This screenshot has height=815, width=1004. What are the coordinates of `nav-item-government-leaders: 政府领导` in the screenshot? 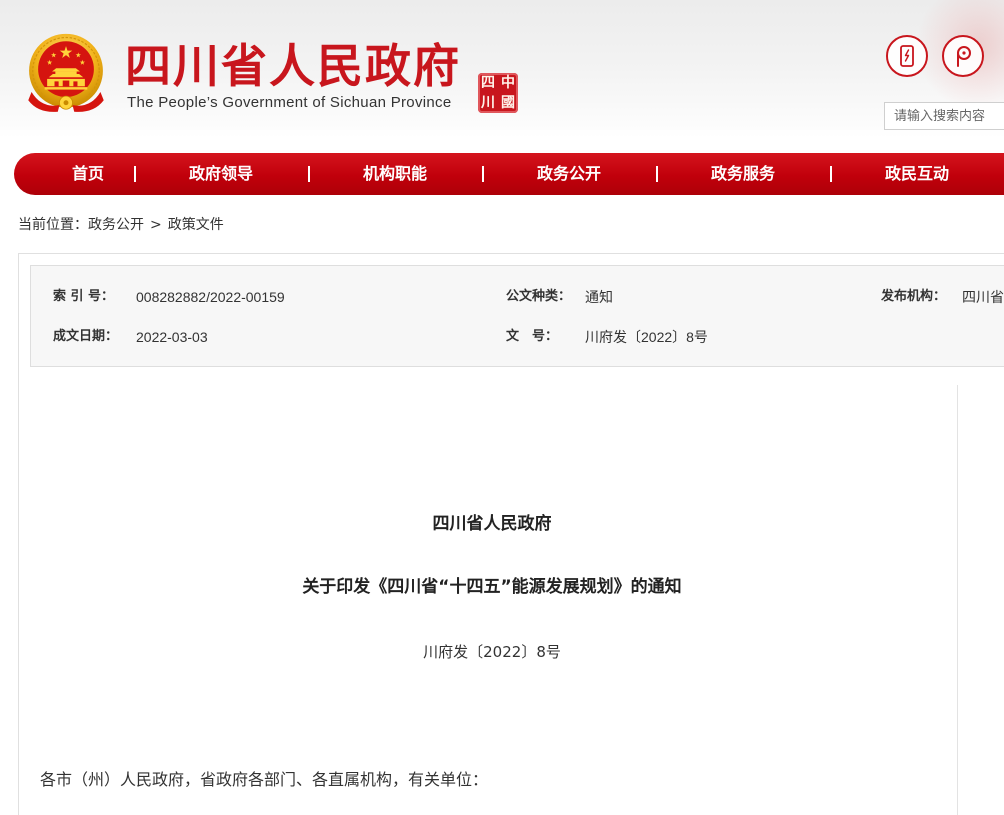 It's located at (221, 174).